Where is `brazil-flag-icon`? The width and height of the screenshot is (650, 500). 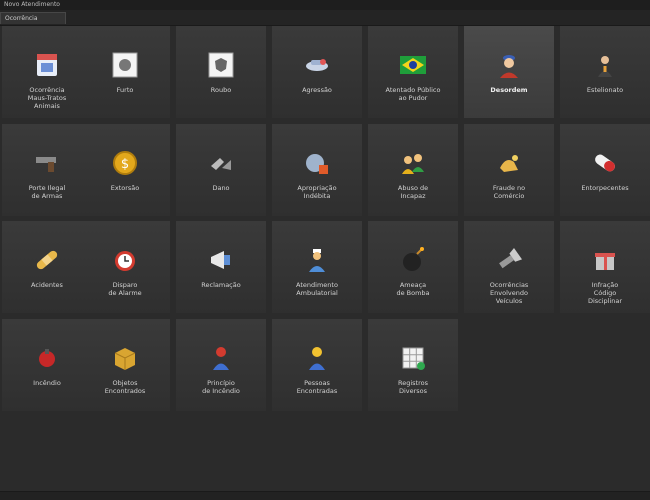
brazil-flag-icon is located at coordinates (413, 65).